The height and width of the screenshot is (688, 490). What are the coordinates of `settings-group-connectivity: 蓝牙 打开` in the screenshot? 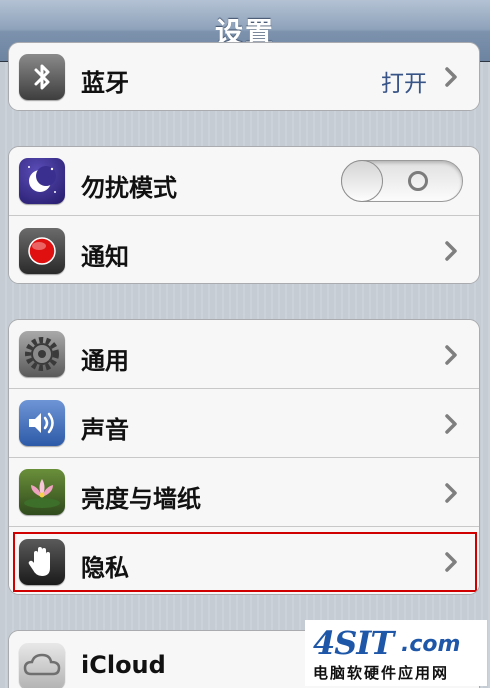 It's located at (244, 76).